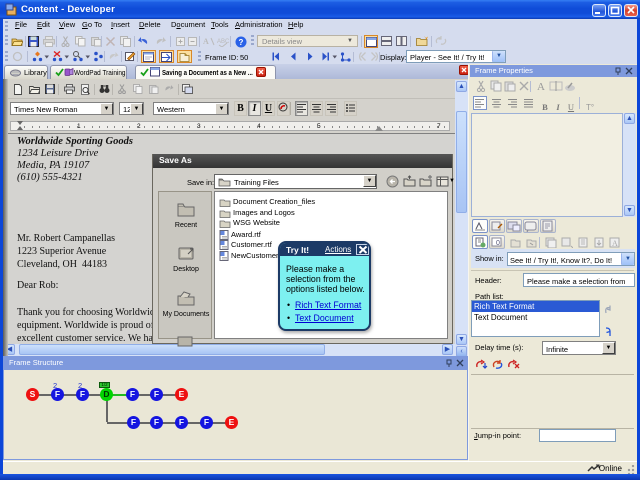  I want to click on svg-text: 0, so click(498, 243).